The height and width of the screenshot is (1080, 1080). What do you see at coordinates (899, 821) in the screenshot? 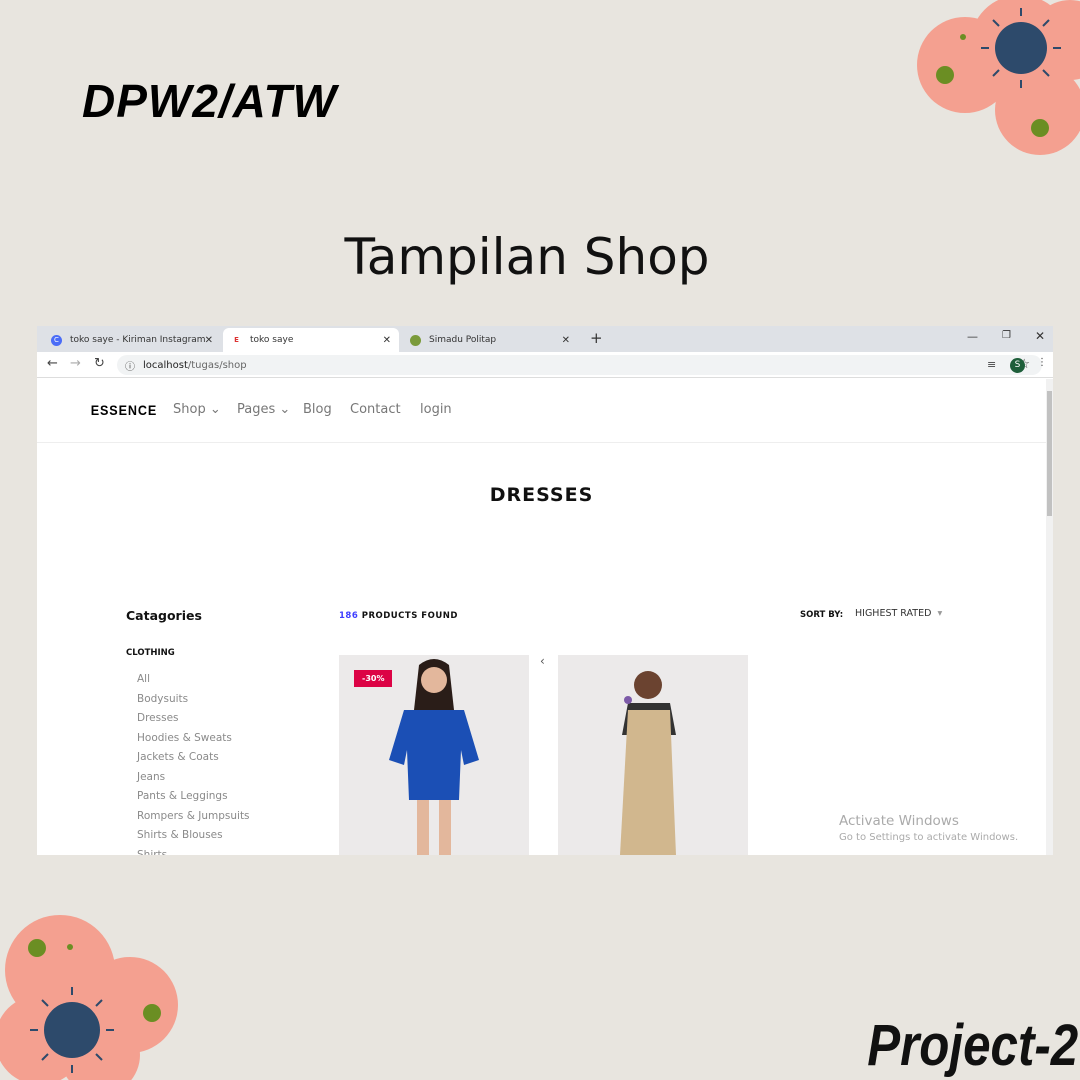
I see `activate-windows-title: Activate Windows` at bounding box center [899, 821].